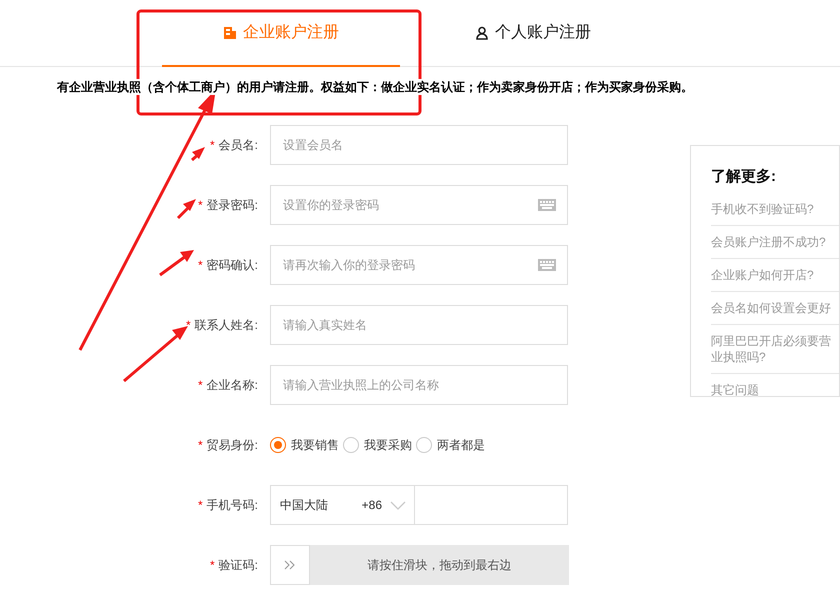 The height and width of the screenshot is (604, 840). Describe the element at coordinates (232, 445) in the screenshot. I see `field-label: 贸易身份:` at that location.